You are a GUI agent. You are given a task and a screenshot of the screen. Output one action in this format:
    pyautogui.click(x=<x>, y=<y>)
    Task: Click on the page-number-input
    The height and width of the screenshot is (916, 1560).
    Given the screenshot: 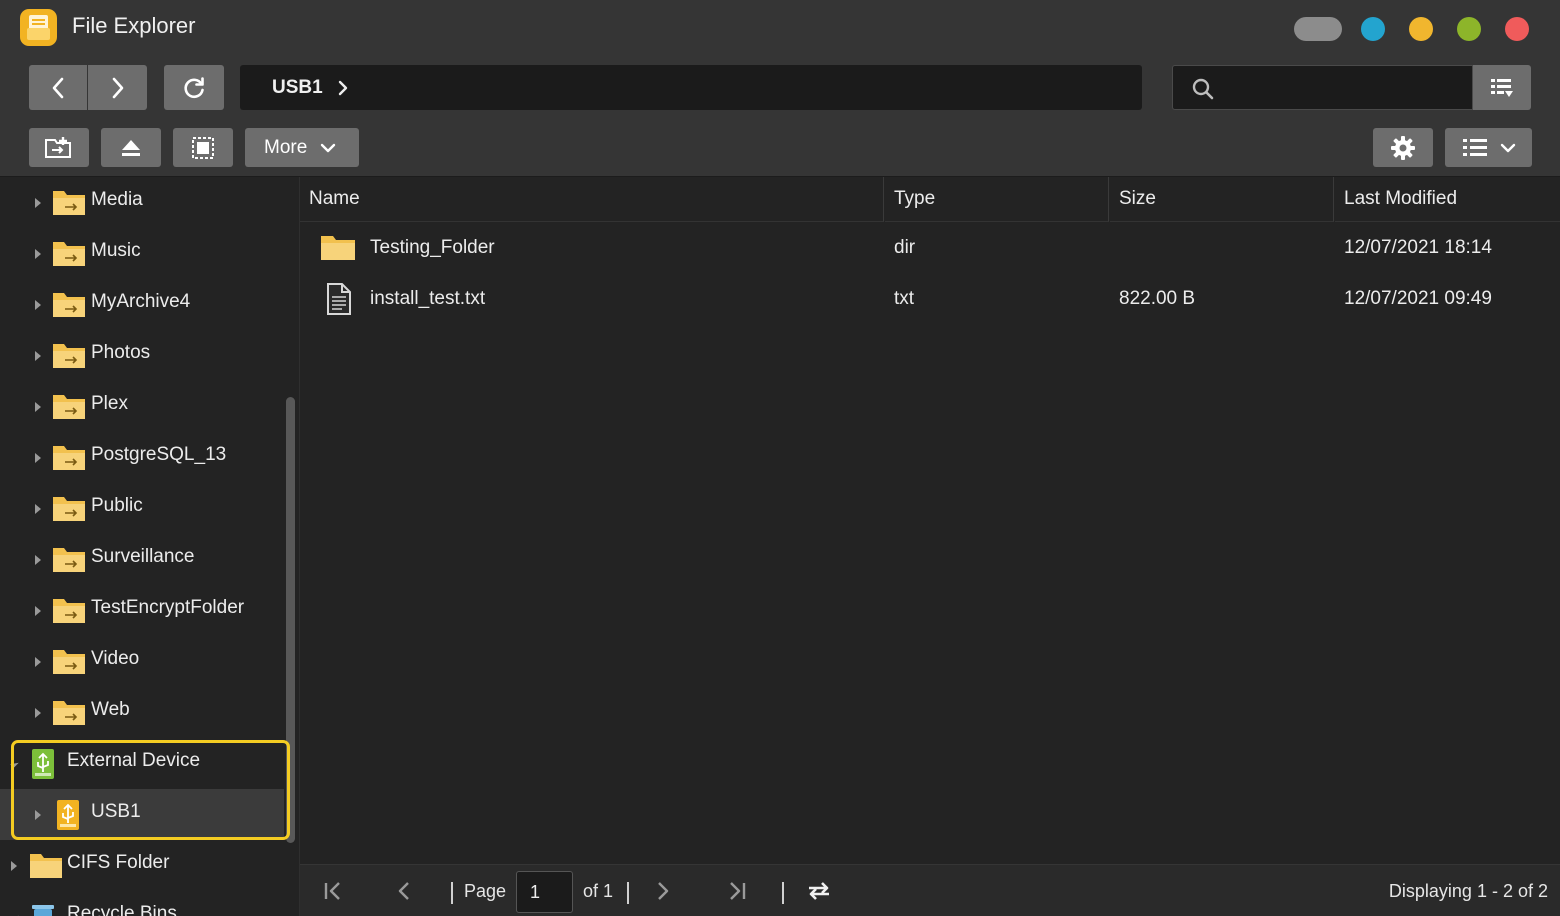 What is the action you would take?
    pyautogui.click(x=544, y=892)
    